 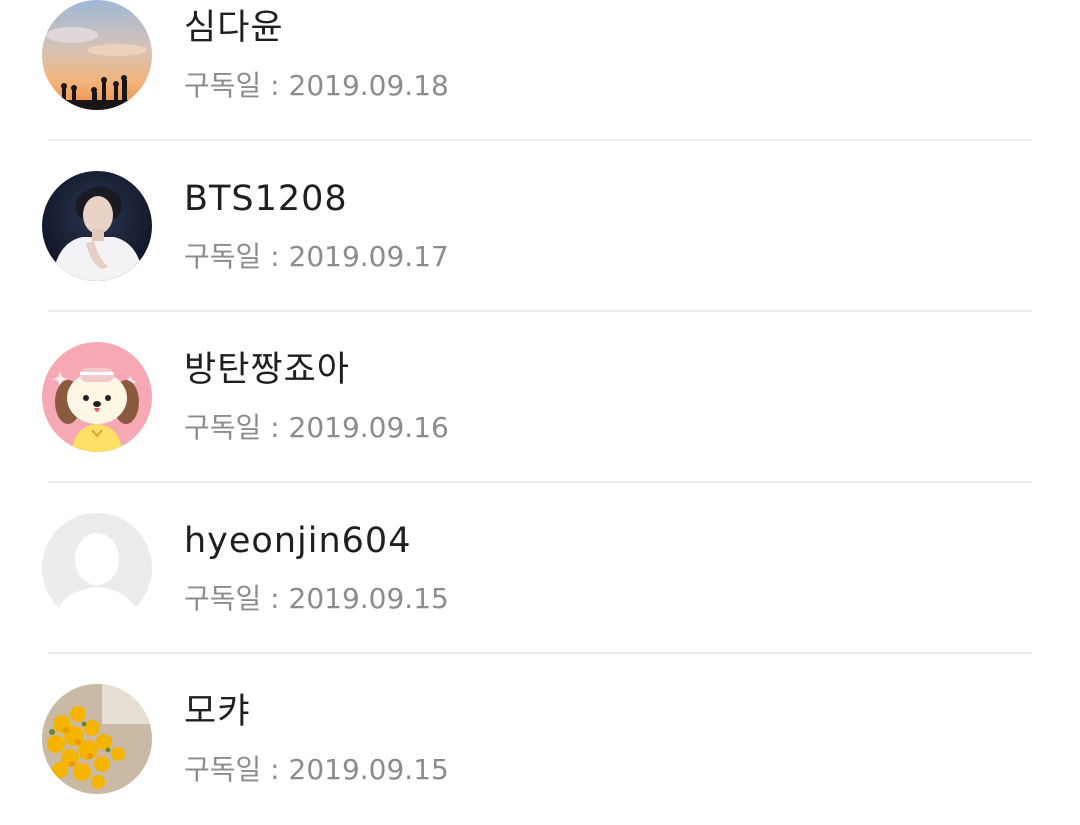 What do you see at coordinates (316, 256) in the screenshot?
I see `subscription-date: 구독일 : 2019.09.17` at bounding box center [316, 256].